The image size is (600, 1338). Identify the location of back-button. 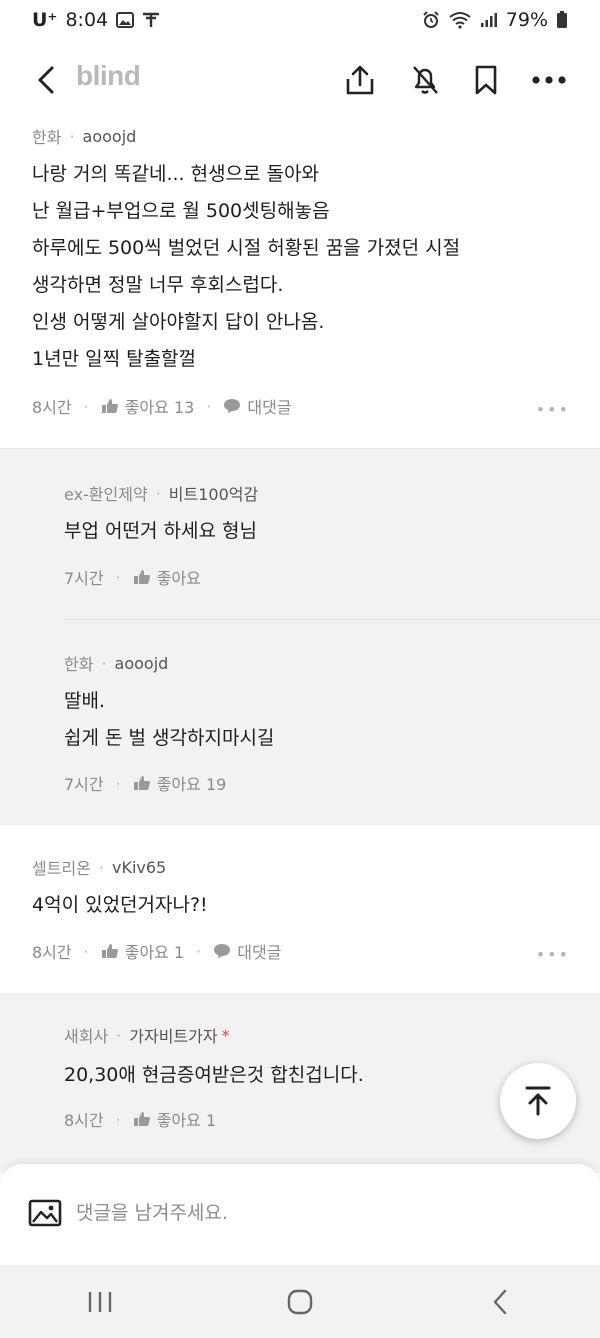
(46, 80).